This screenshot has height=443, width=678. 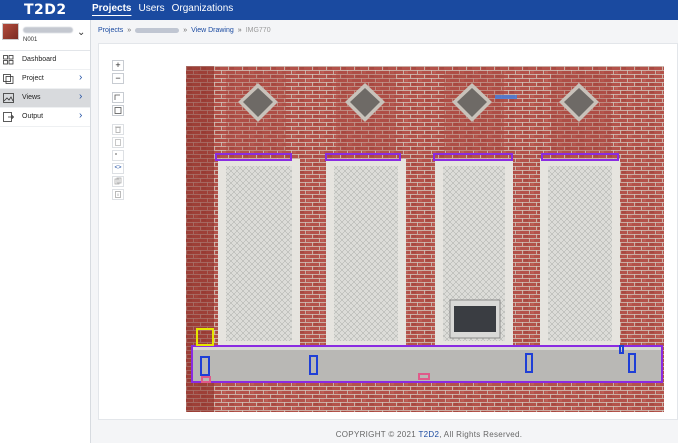 I want to click on sill-ledge, so click(x=427, y=364).